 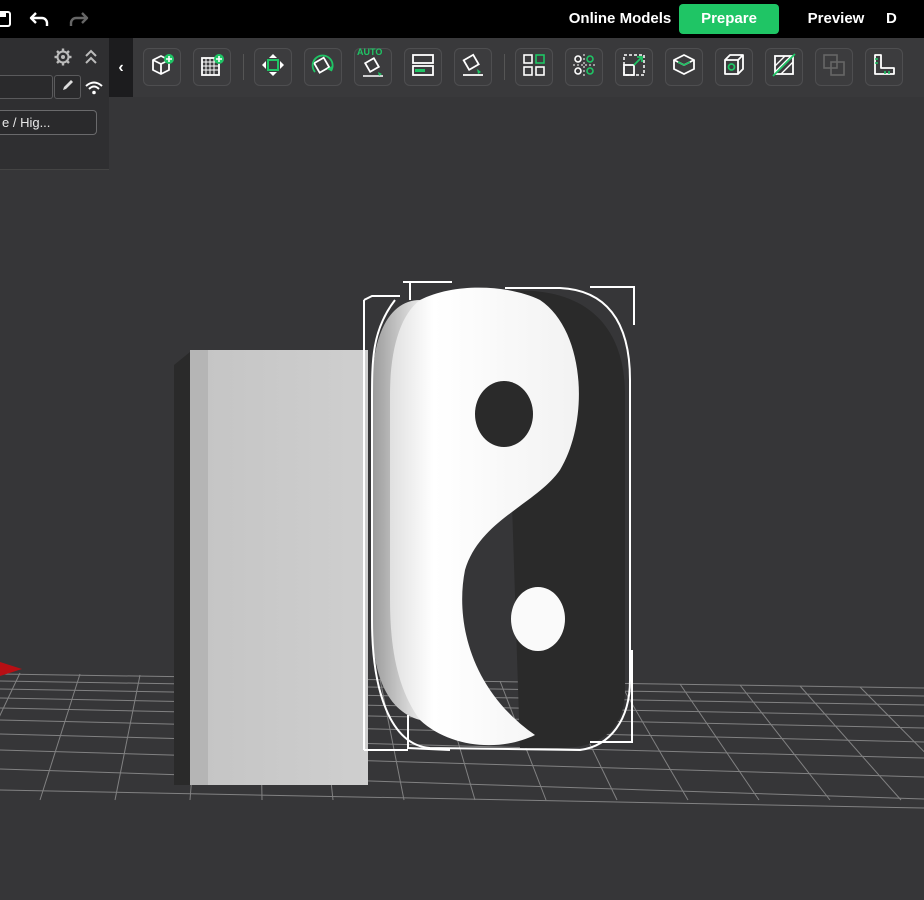 I want to click on edit-pencil-icon, so click(x=68, y=87).